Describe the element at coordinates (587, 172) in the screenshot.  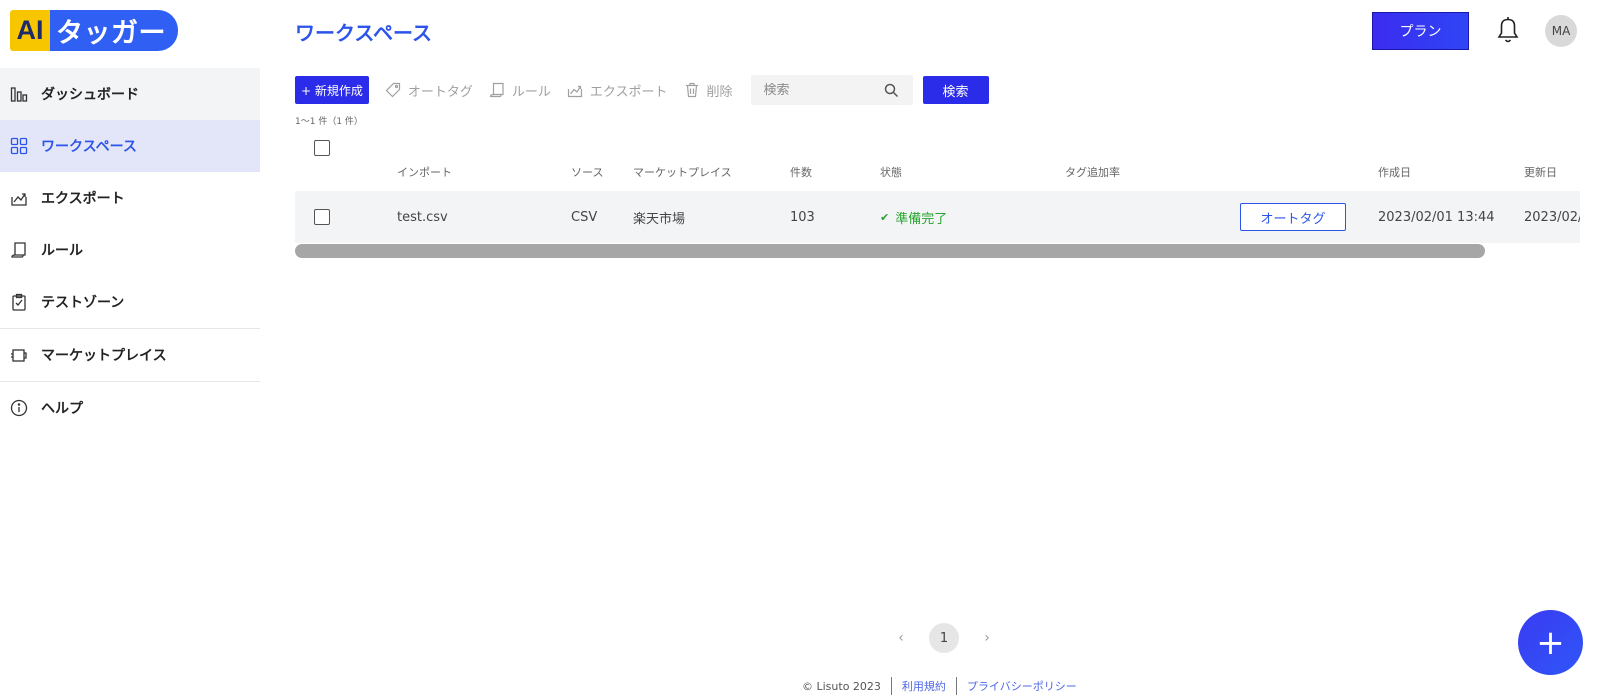
I see `column-header-source: ソース` at that location.